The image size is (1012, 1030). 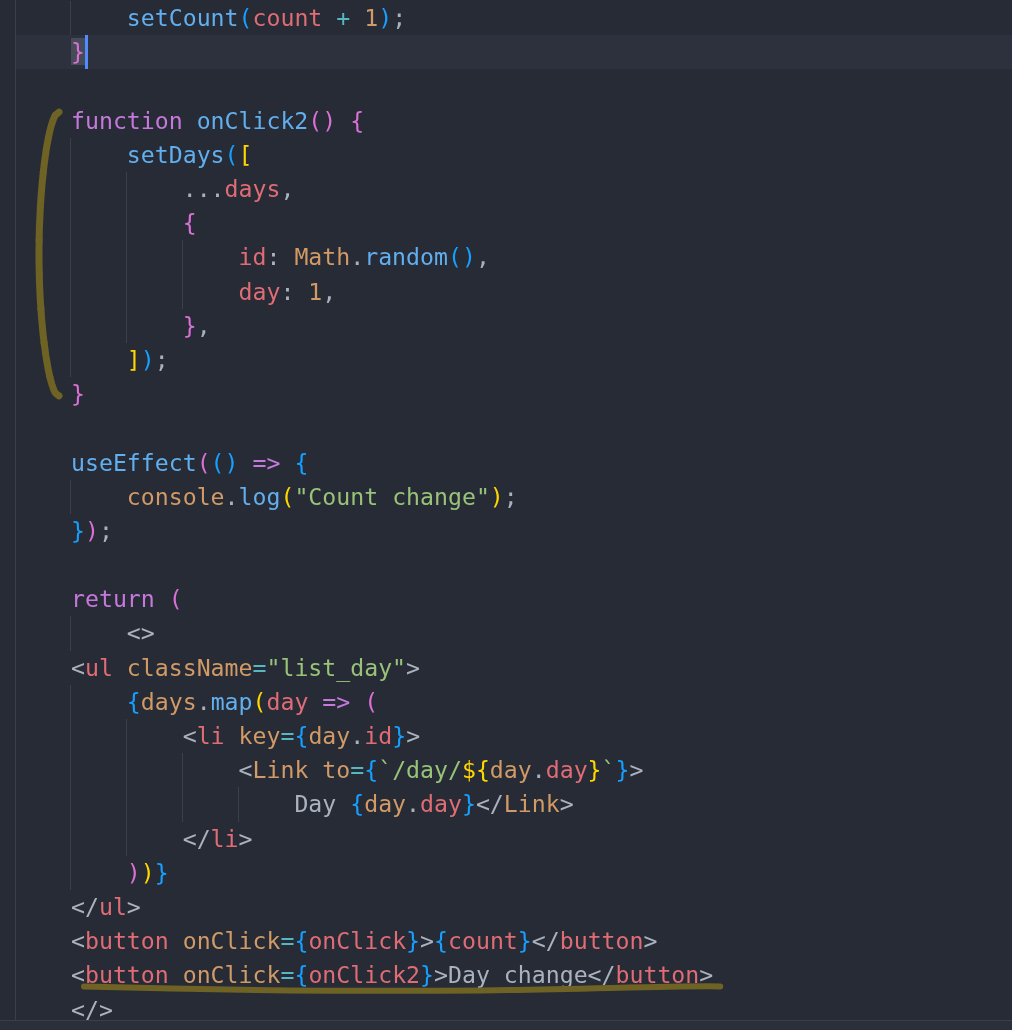 What do you see at coordinates (364, 257) in the screenshot?
I see `code-line: id: Math.random(),` at bounding box center [364, 257].